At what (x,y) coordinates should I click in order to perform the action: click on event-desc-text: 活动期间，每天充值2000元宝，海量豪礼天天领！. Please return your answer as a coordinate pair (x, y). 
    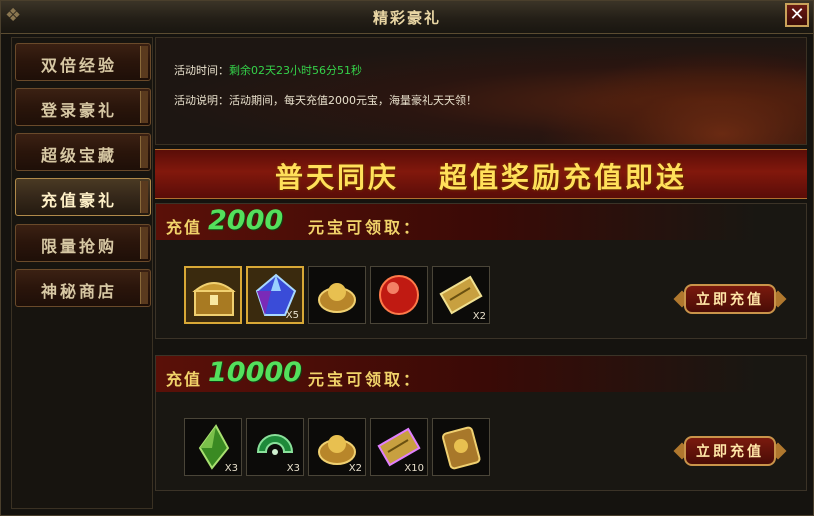
    Looking at the image, I should click on (353, 100).